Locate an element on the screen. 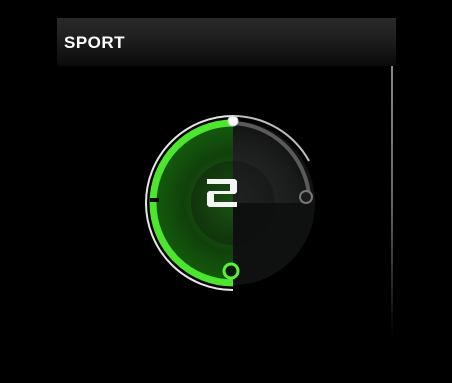 This screenshot has height=383, width=452. right-divider is located at coordinates (392, 201).